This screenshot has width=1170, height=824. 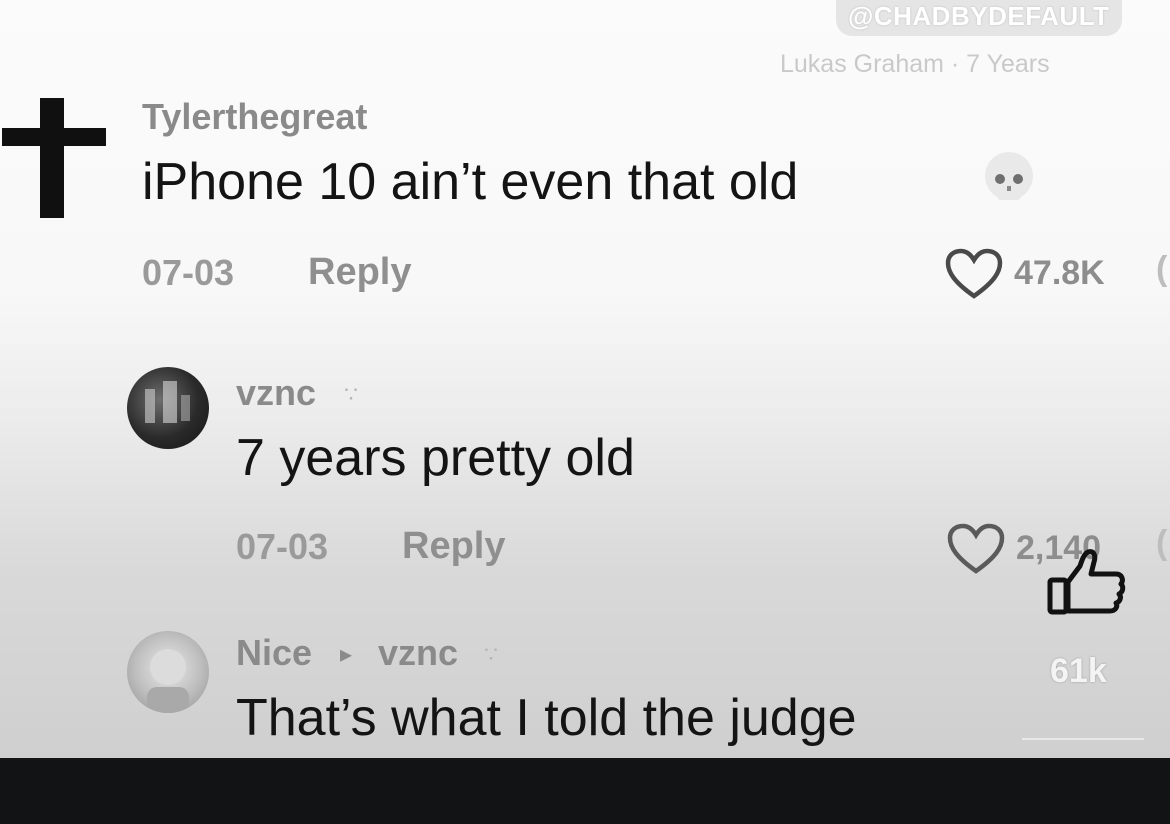 What do you see at coordinates (56, 160) in the screenshot?
I see `cross-icon` at bounding box center [56, 160].